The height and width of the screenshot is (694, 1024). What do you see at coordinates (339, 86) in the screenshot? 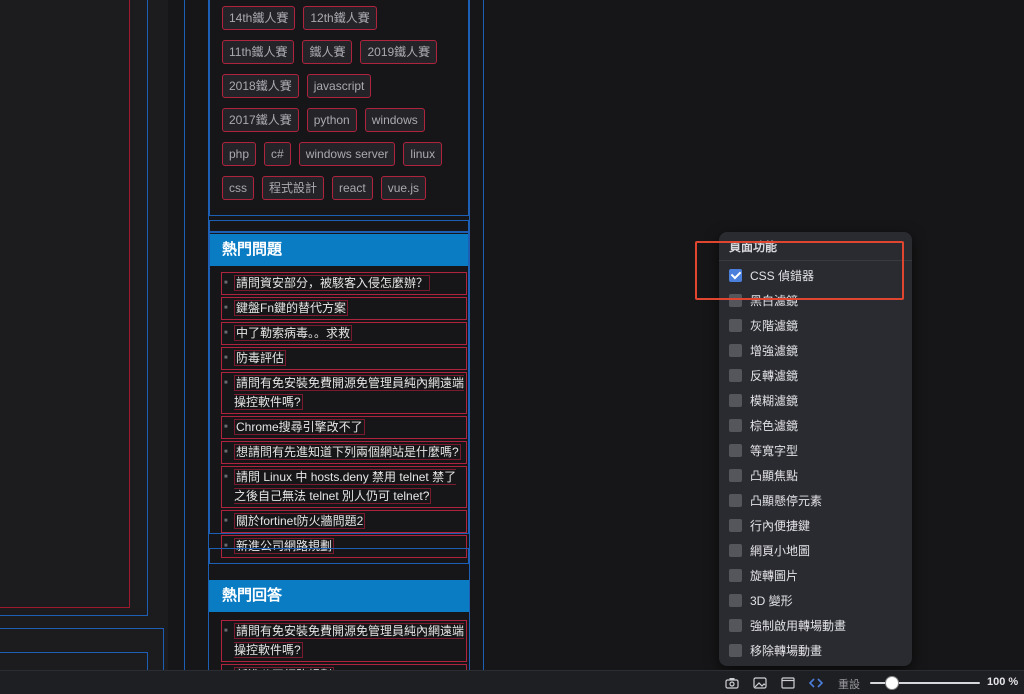
I see `tag-link: javascript` at bounding box center [339, 86].